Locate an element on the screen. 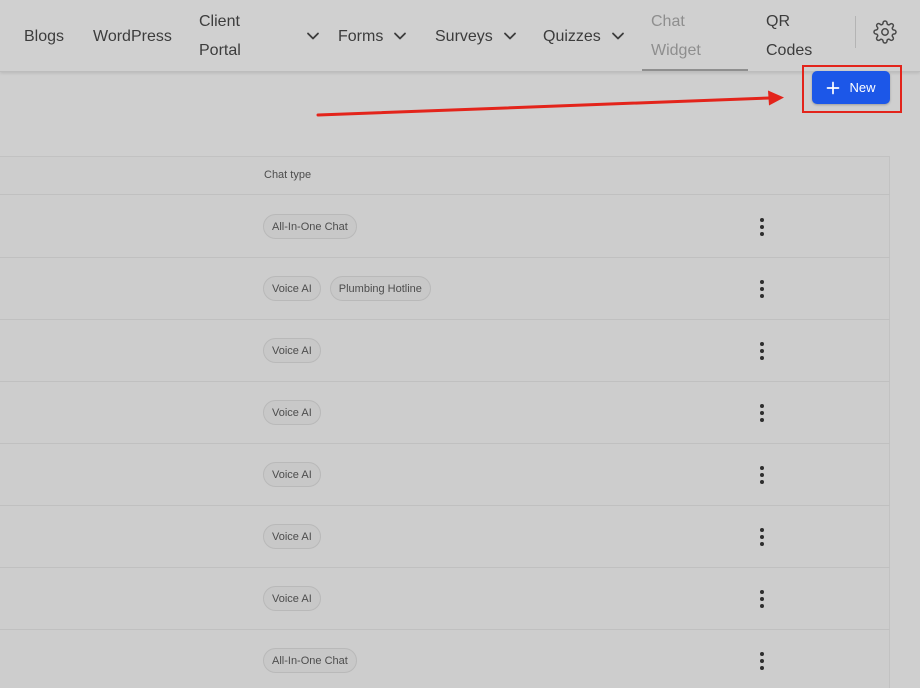  nav-item-label-line: Codes is located at coordinates (789, 50).